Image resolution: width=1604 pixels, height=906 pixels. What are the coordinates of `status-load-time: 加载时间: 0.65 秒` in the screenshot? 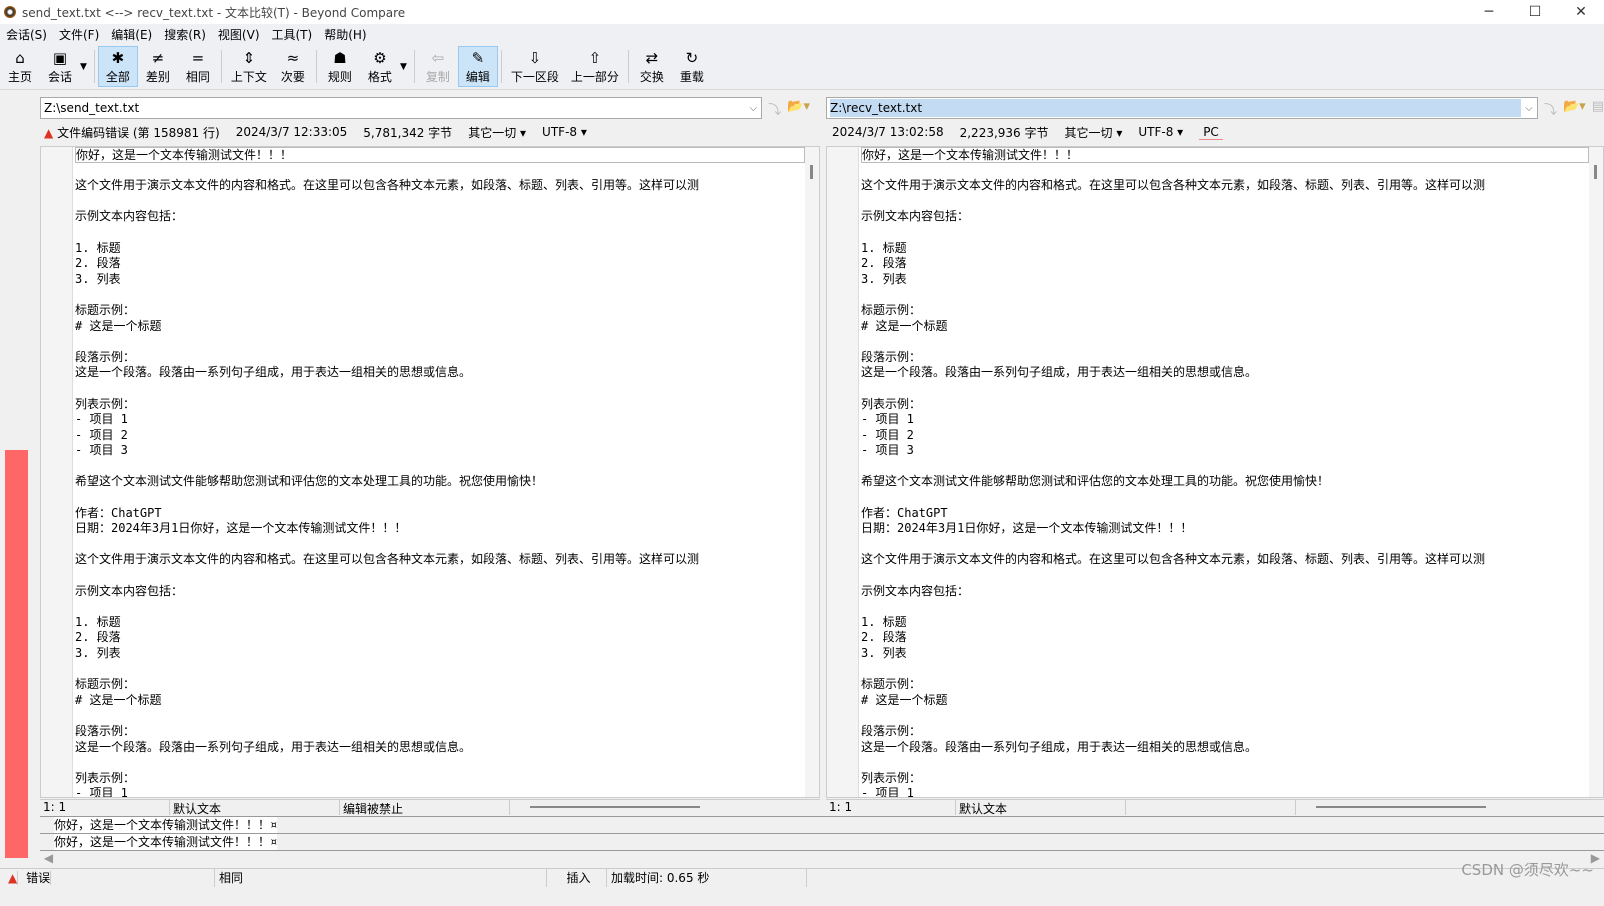 It's located at (707, 877).